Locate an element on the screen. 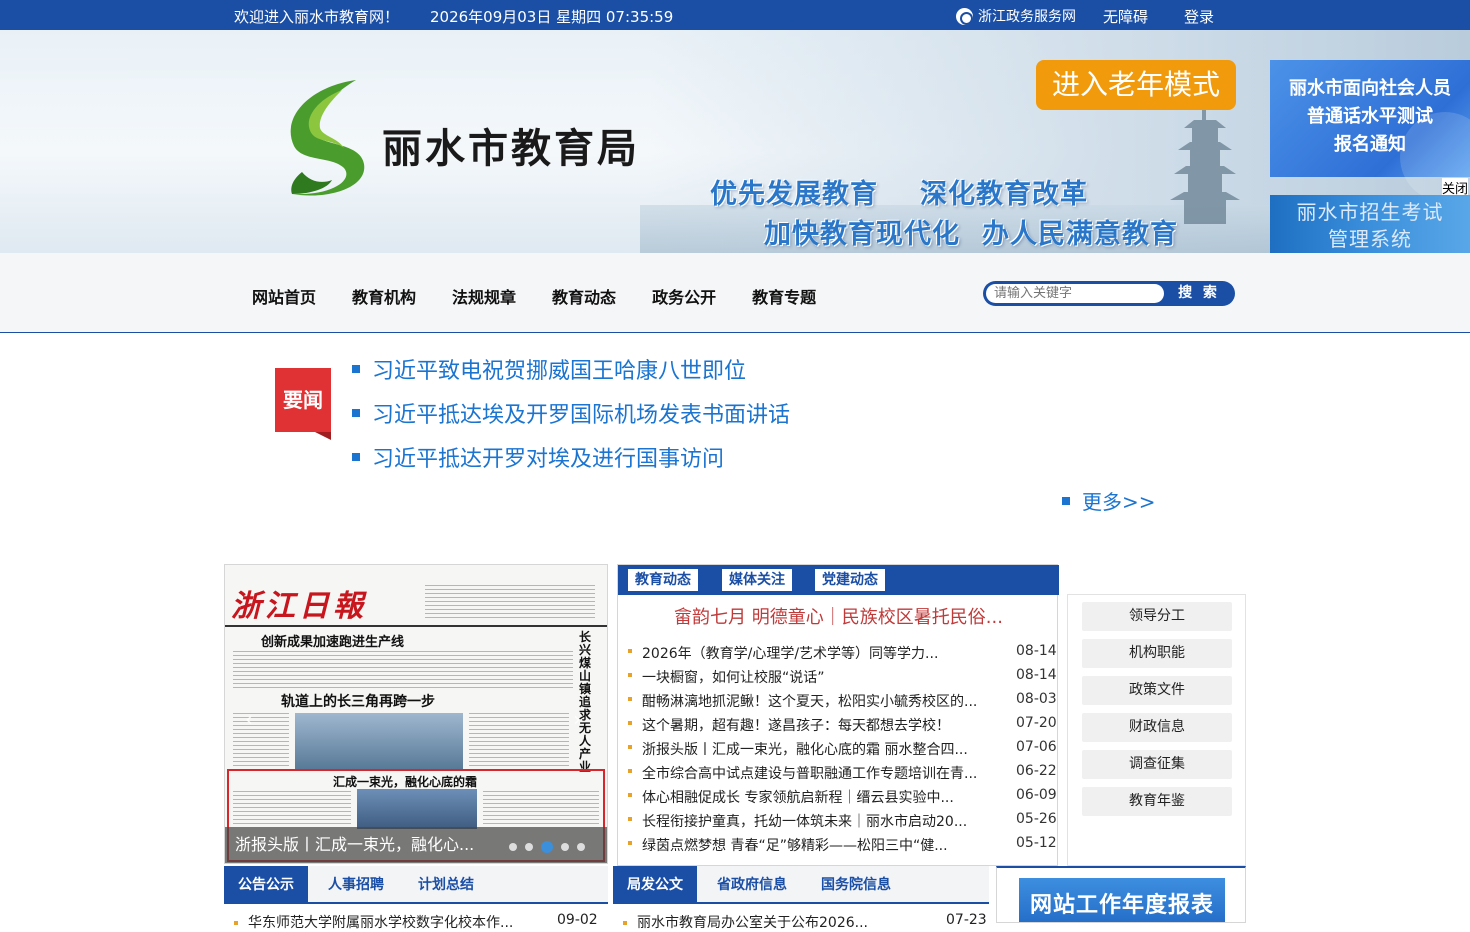  accessibility-link: 无障碍 is located at coordinates (1125, 16).